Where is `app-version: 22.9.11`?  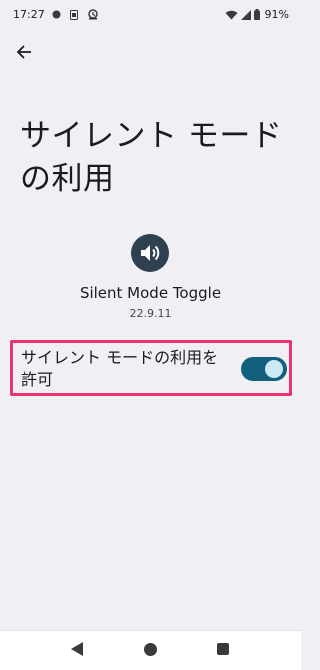 app-version: 22.9.11 is located at coordinates (150, 313).